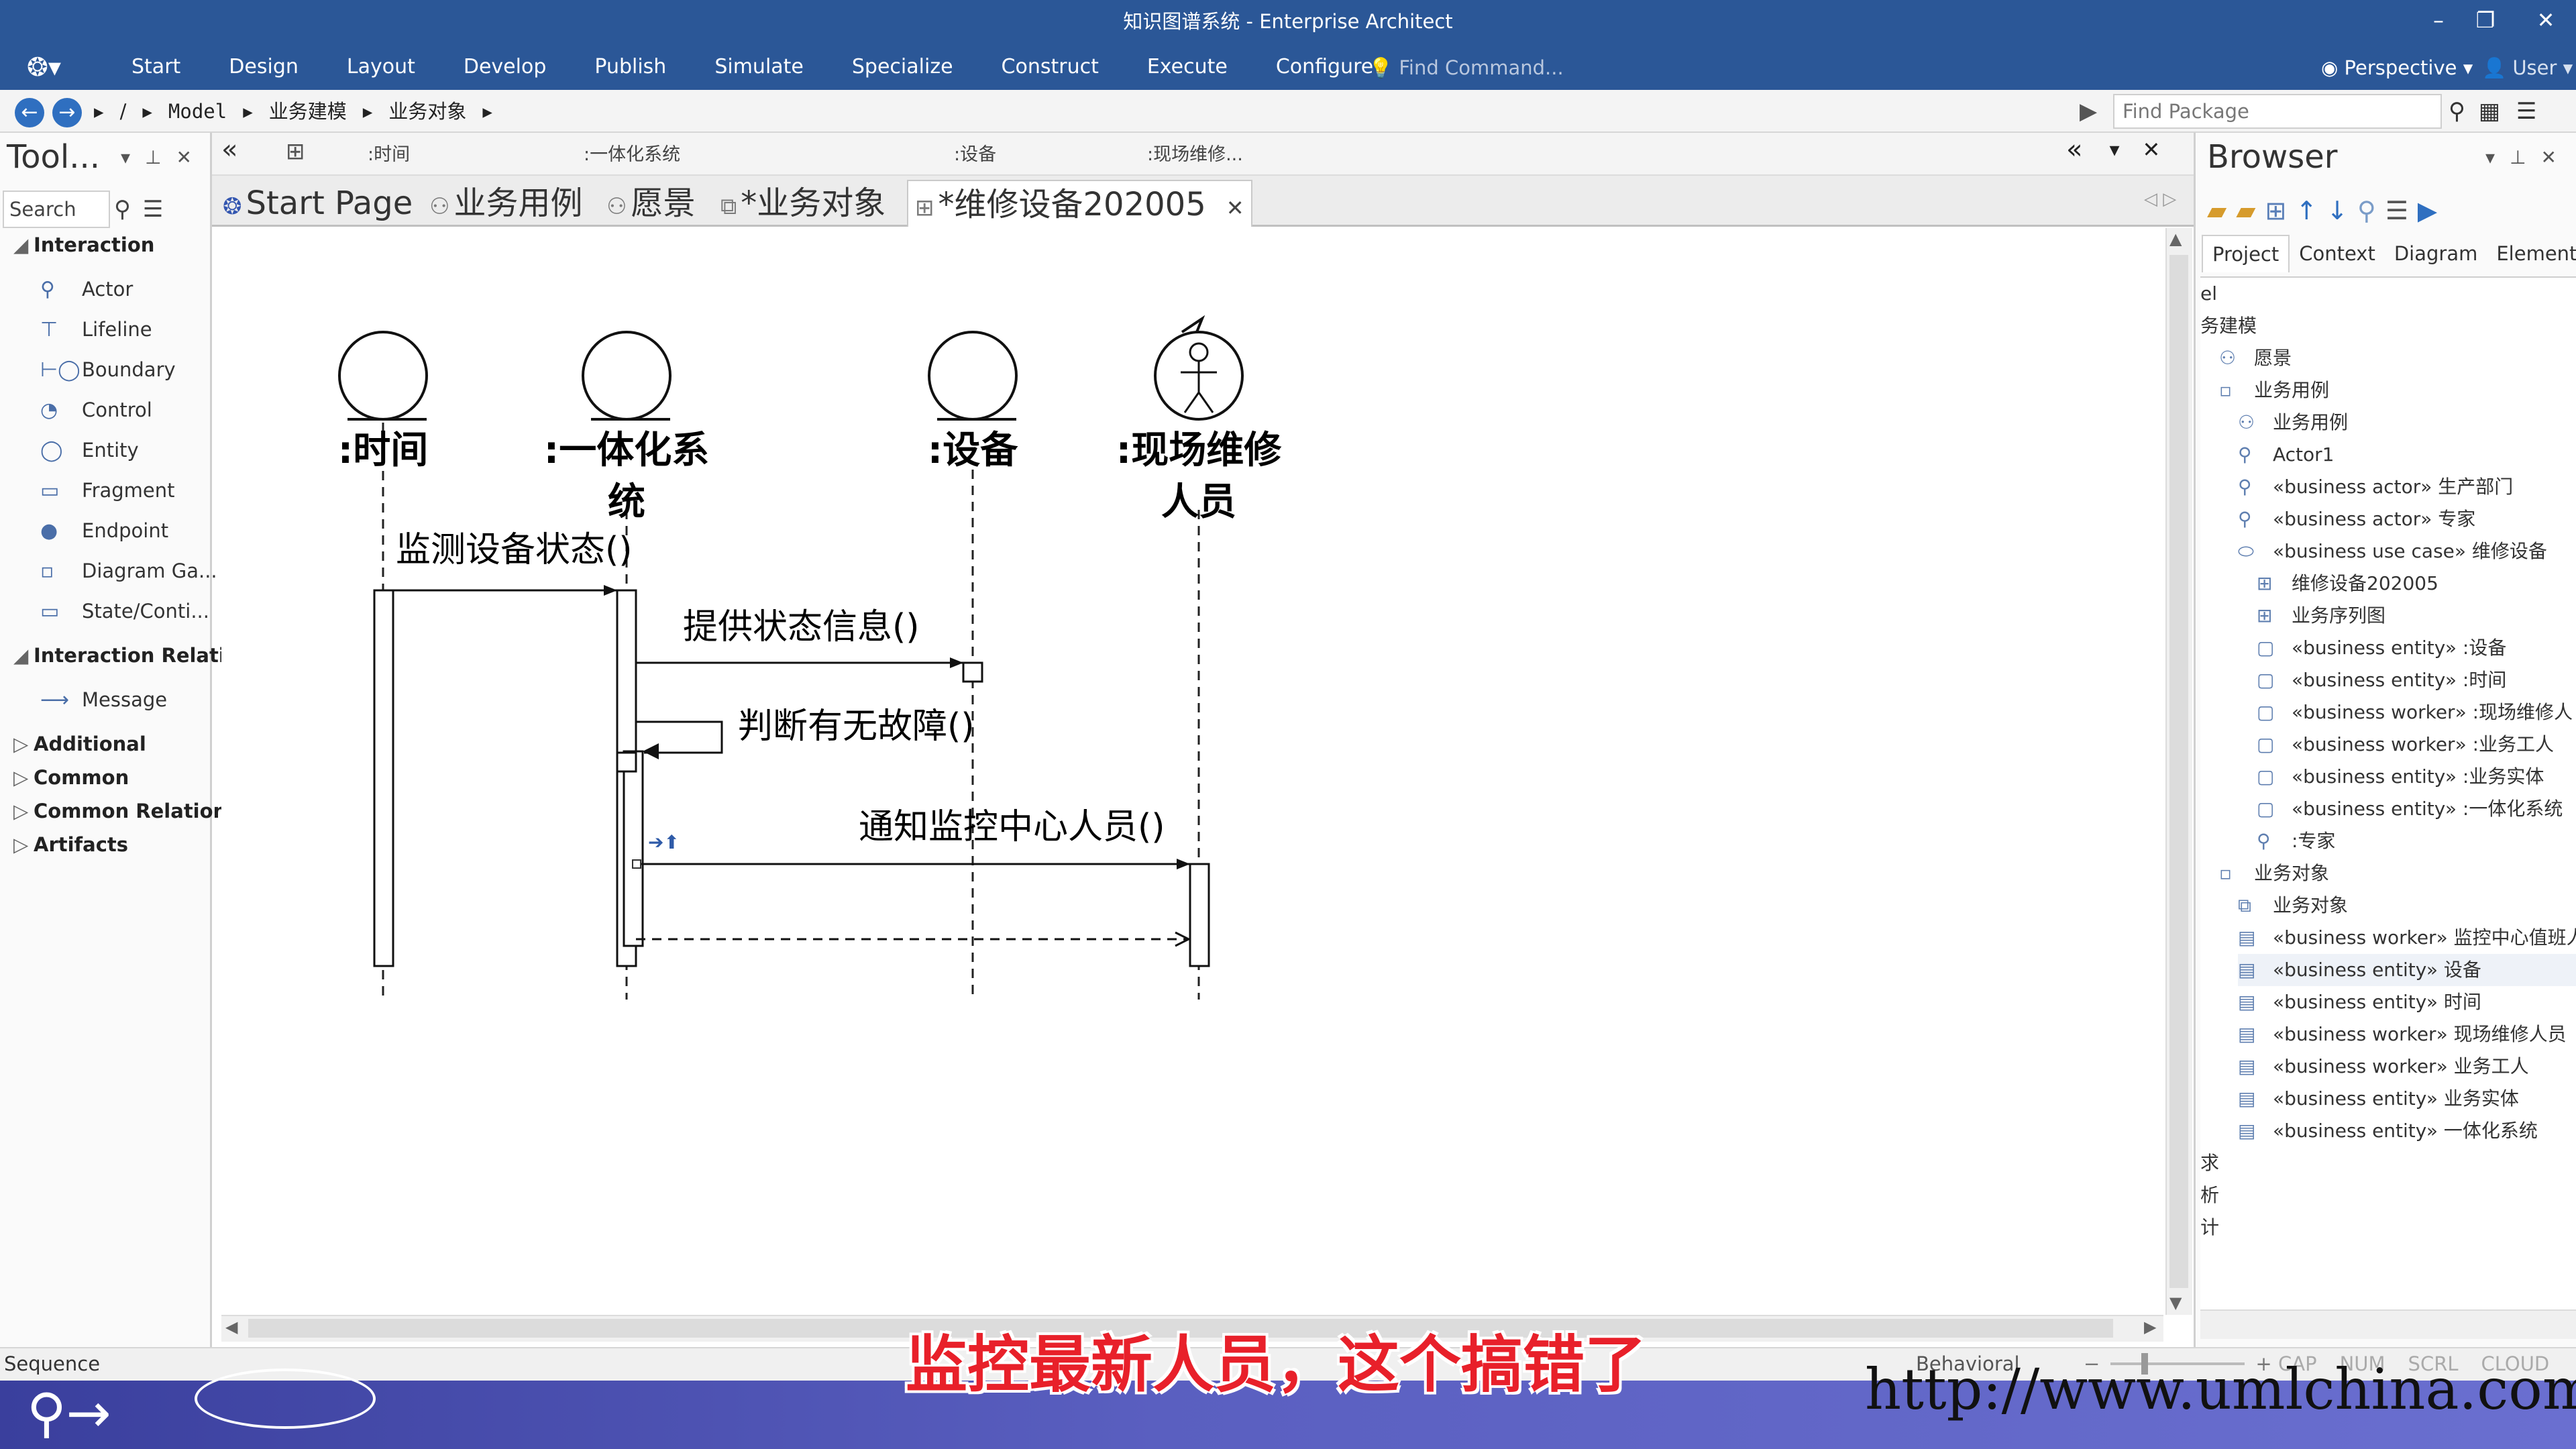  What do you see at coordinates (759, 67) in the screenshot?
I see `ribbon-menu-simulate: Simulate` at bounding box center [759, 67].